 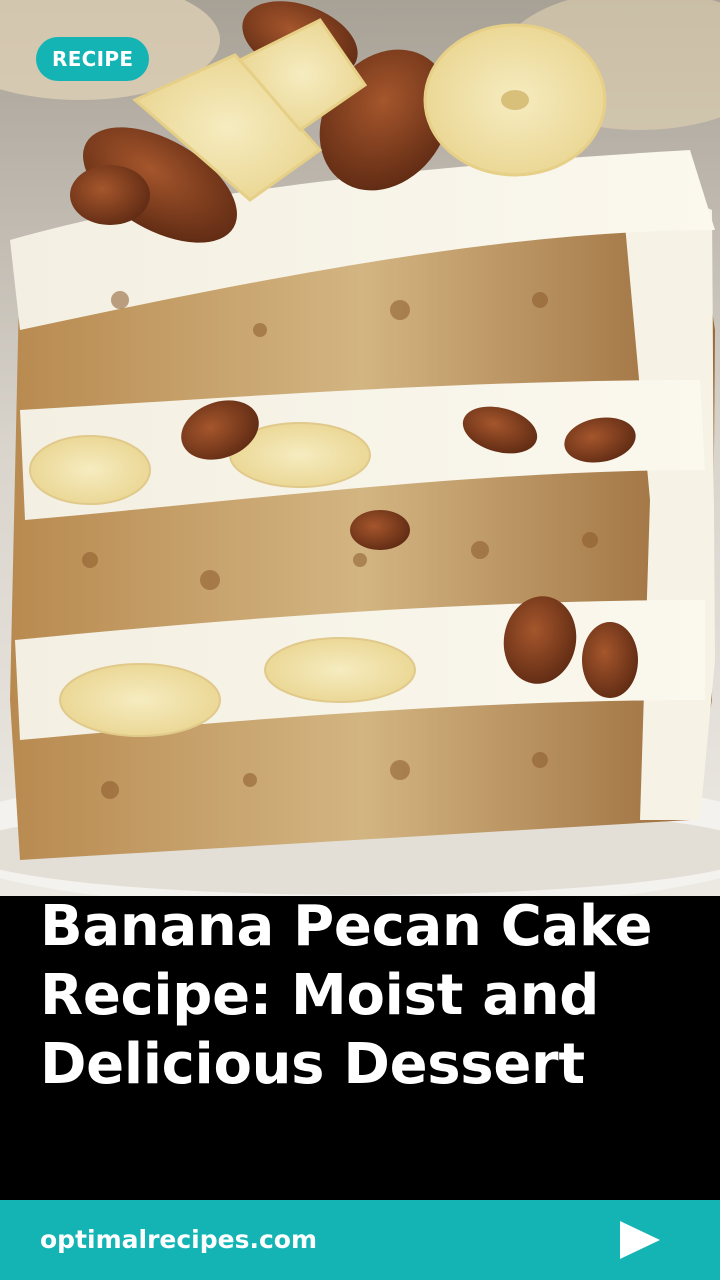 What do you see at coordinates (178, 1240) in the screenshot?
I see `site-link: optimalrecipes.com` at bounding box center [178, 1240].